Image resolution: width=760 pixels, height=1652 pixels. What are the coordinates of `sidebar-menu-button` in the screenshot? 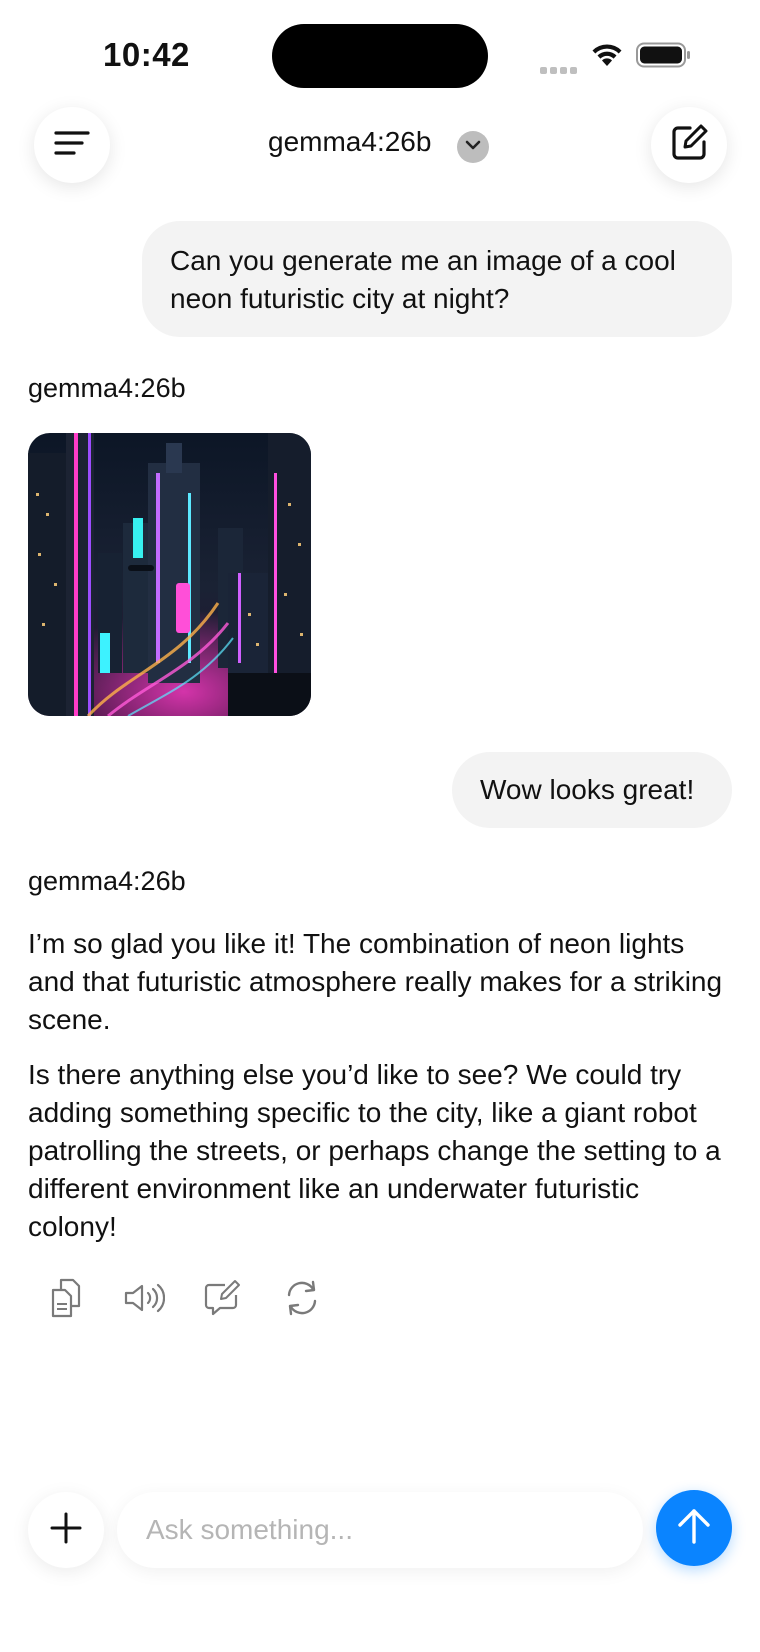 It's located at (72, 145).